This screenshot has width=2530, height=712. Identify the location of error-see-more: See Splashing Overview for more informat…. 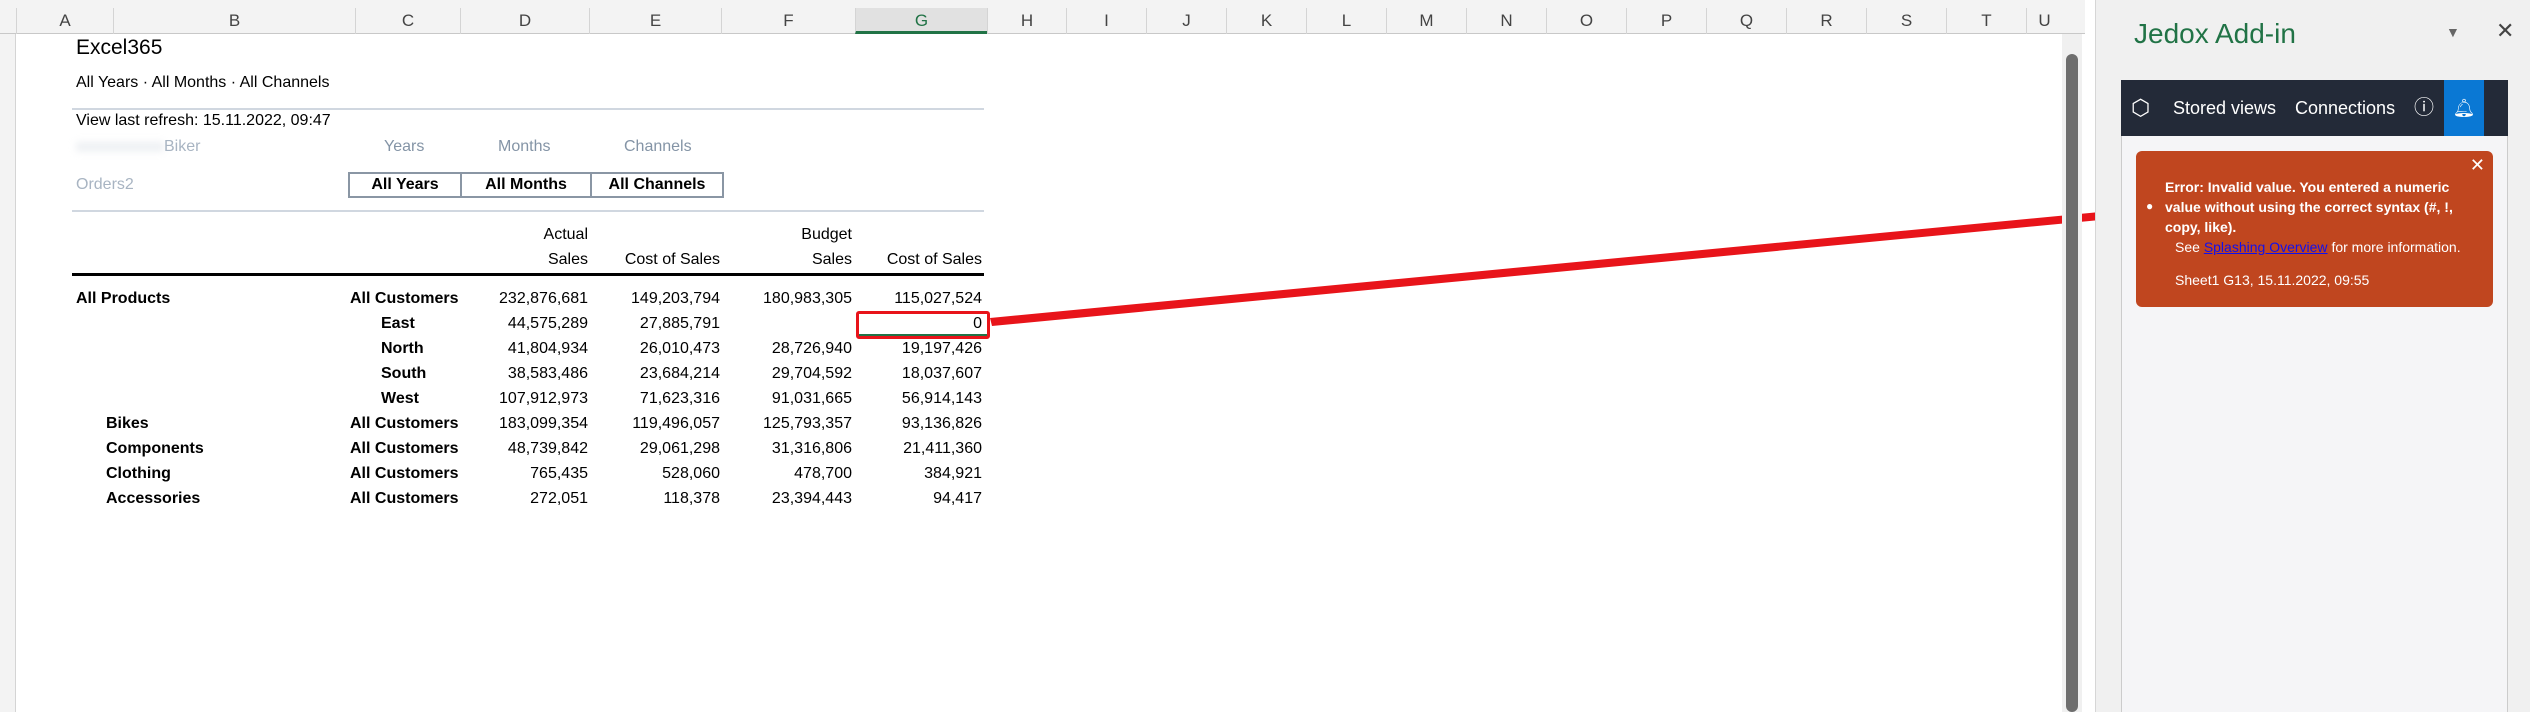
(2318, 247).